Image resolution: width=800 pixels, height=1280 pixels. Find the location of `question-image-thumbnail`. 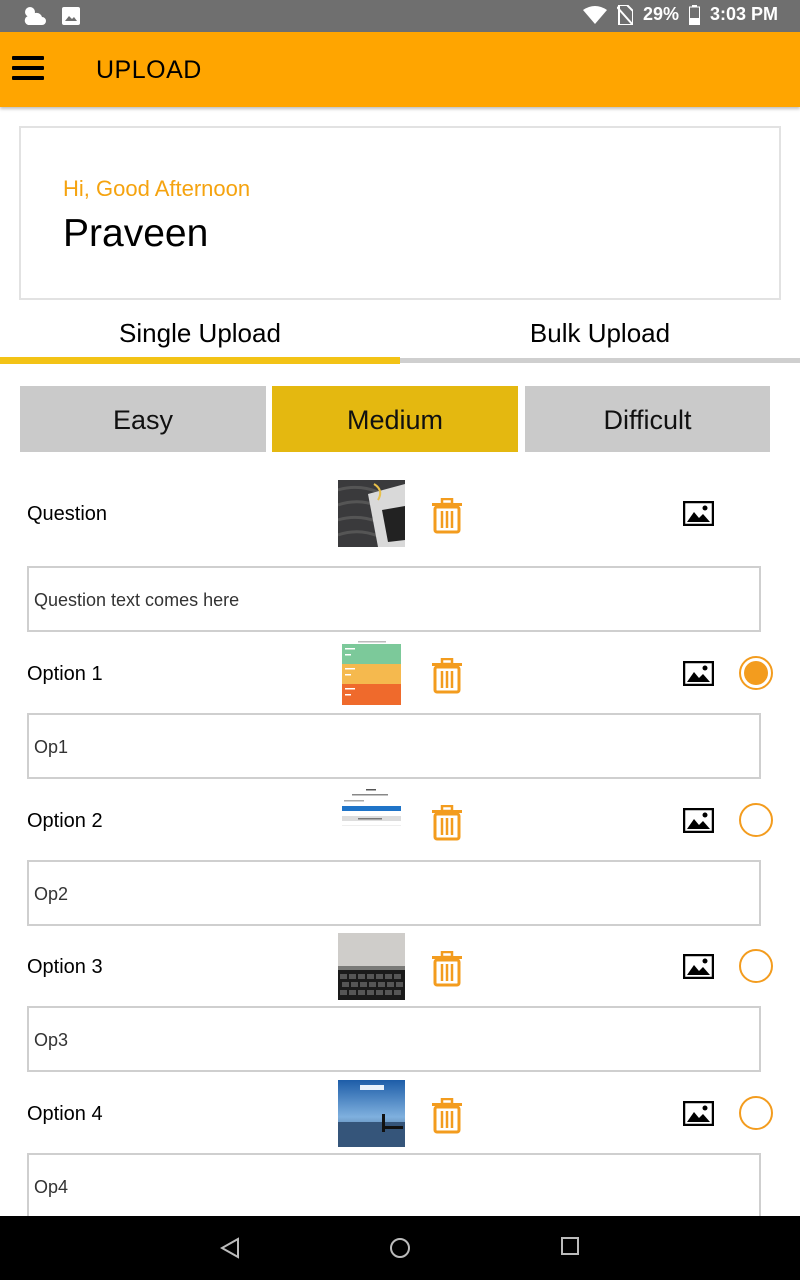

question-image-thumbnail is located at coordinates (371, 513).